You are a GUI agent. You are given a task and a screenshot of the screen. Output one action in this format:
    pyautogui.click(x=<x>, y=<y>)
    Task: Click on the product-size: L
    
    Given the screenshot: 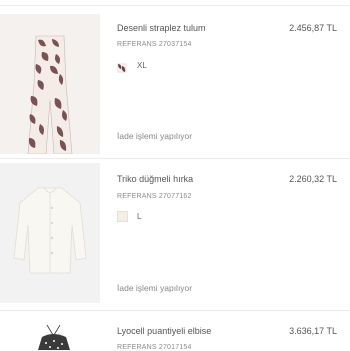 What is the action you would take?
    pyautogui.click(x=139, y=216)
    